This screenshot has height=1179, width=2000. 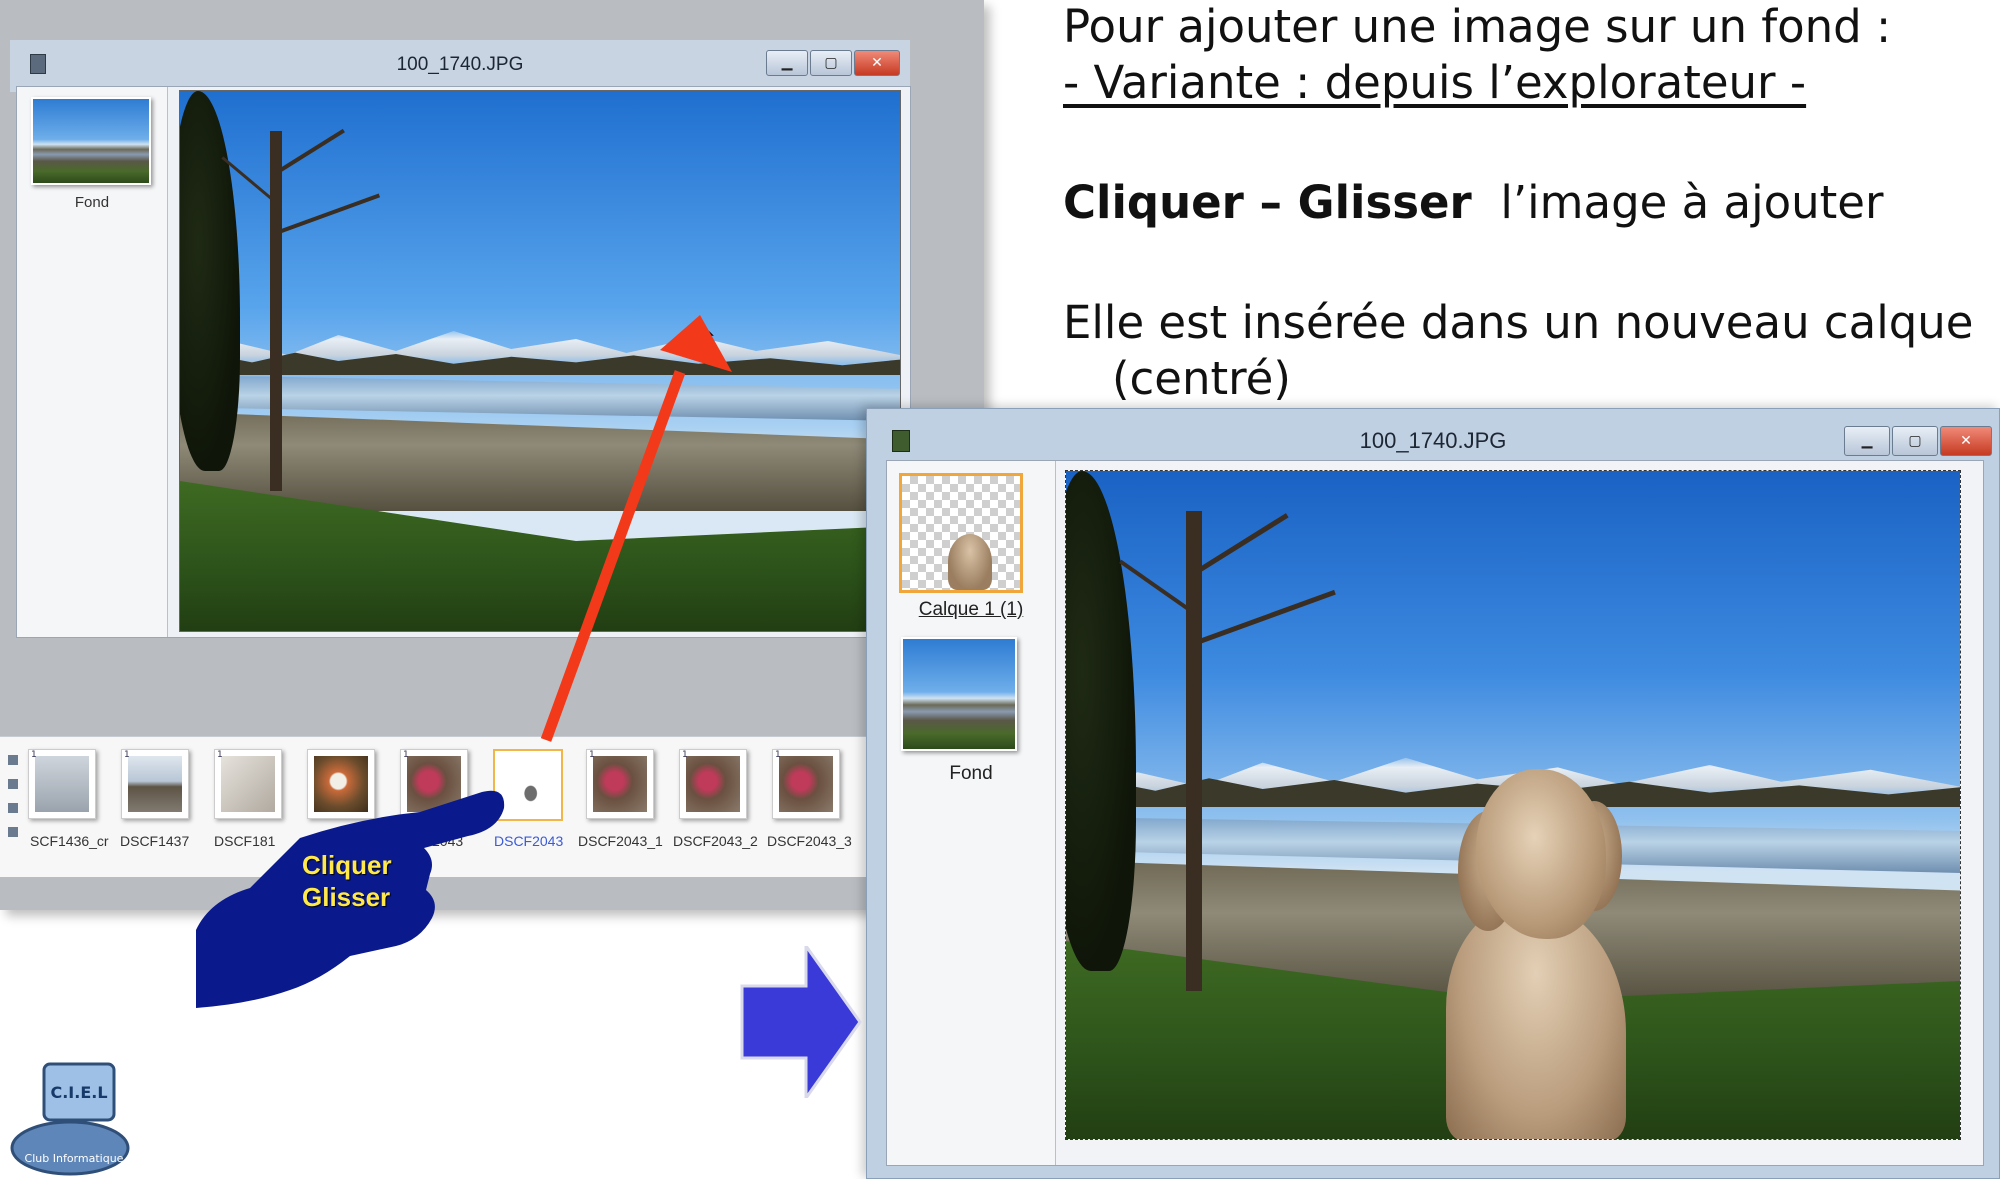 I want to click on film-label-selected: DSCF2043, so click(x=529, y=841).